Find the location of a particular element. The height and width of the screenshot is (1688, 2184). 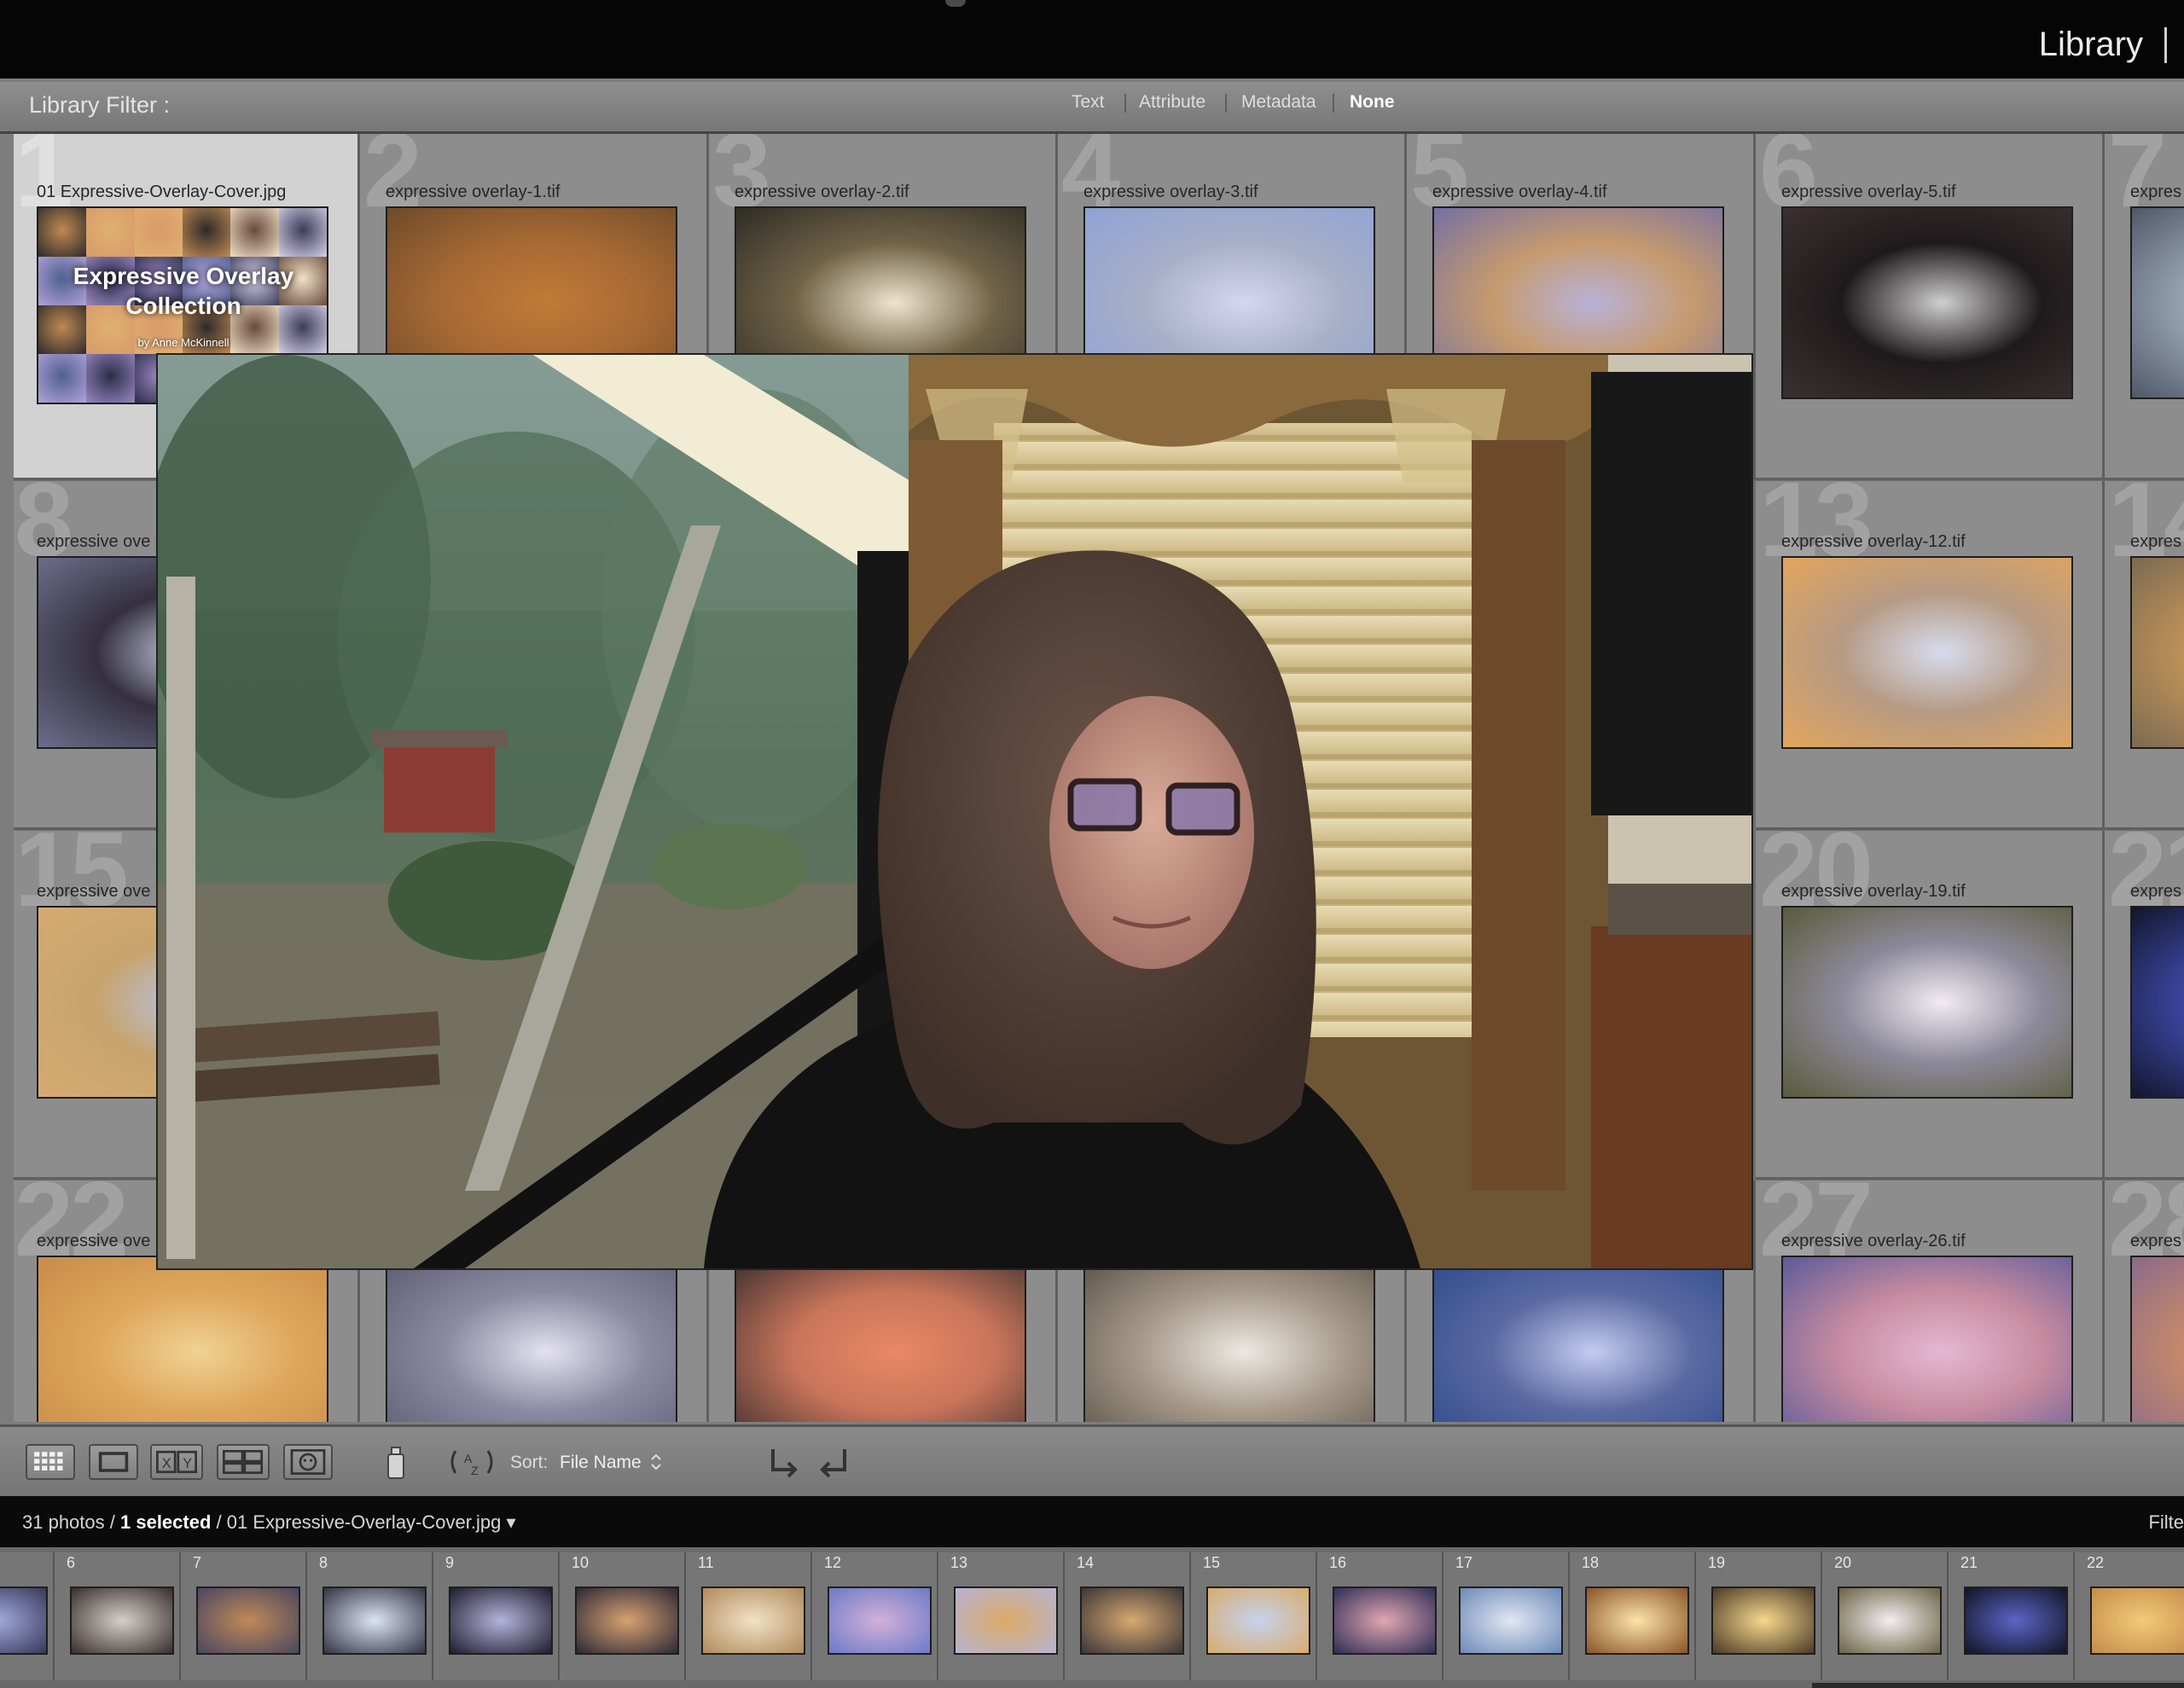

panel-toggle-notch is located at coordinates (955, 4).